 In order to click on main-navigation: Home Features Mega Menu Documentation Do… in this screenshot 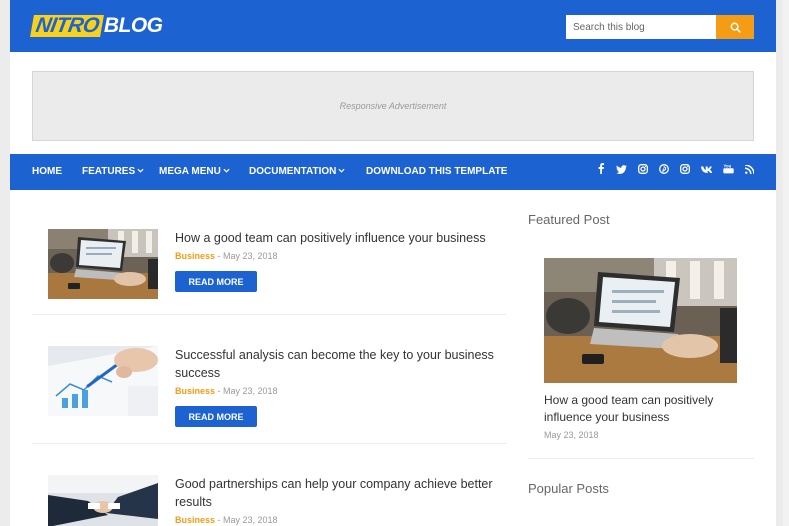, I will do `click(393, 172)`.